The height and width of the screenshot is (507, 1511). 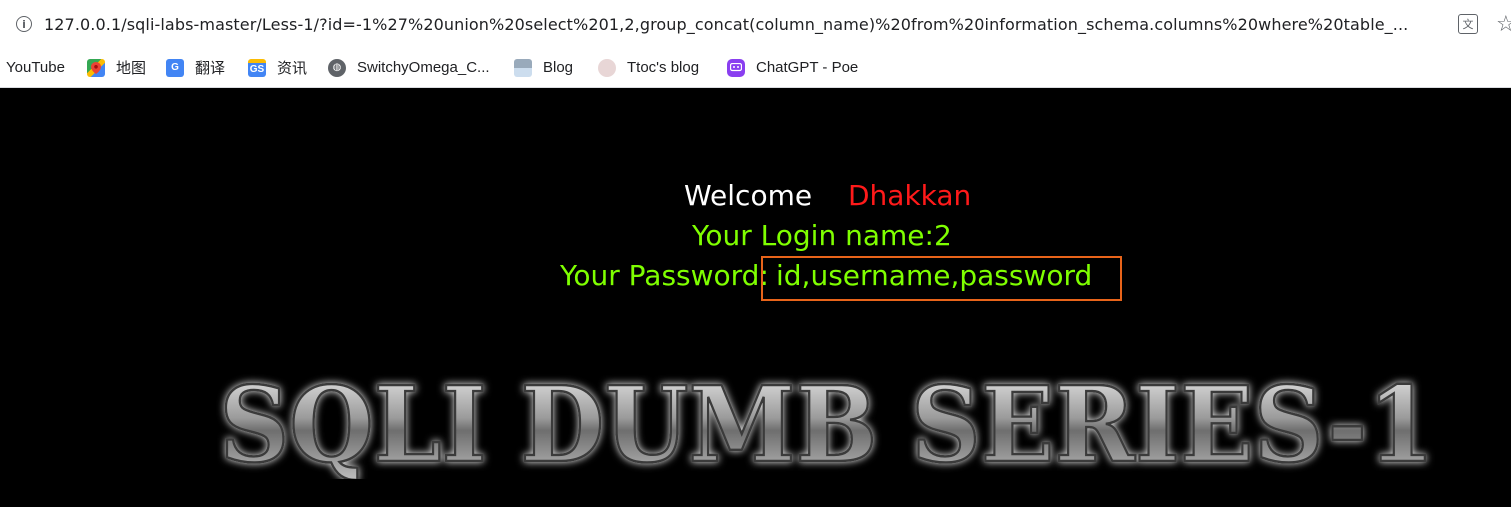 What do you see at coordinates (807, 67) in the screenshot?
I see `bookmark-label: ChatGPT - Poe` at bounding box center [807, 67].